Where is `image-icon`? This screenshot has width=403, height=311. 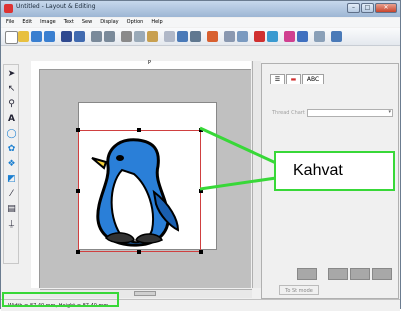 image-icon is located at coordinates (259, 36).